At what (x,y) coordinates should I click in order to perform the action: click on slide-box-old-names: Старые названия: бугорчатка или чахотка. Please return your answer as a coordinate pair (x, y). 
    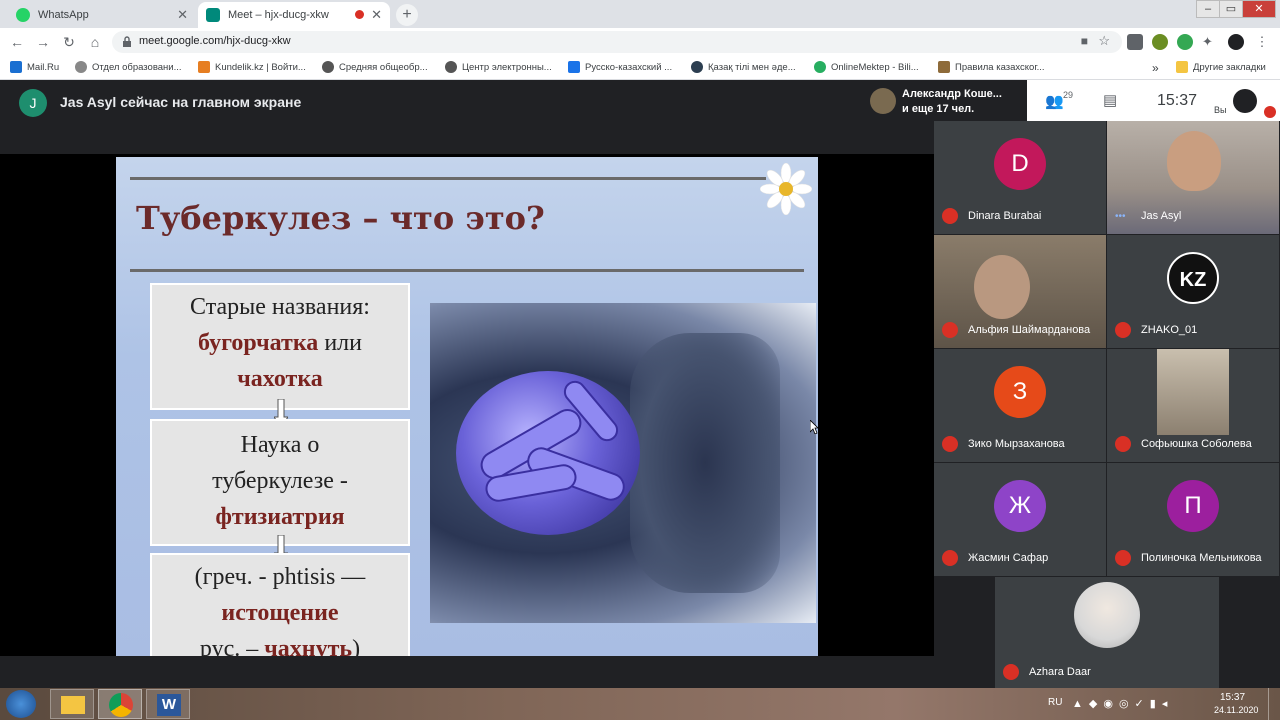
    Looking at the image, I should click on (280, 346).